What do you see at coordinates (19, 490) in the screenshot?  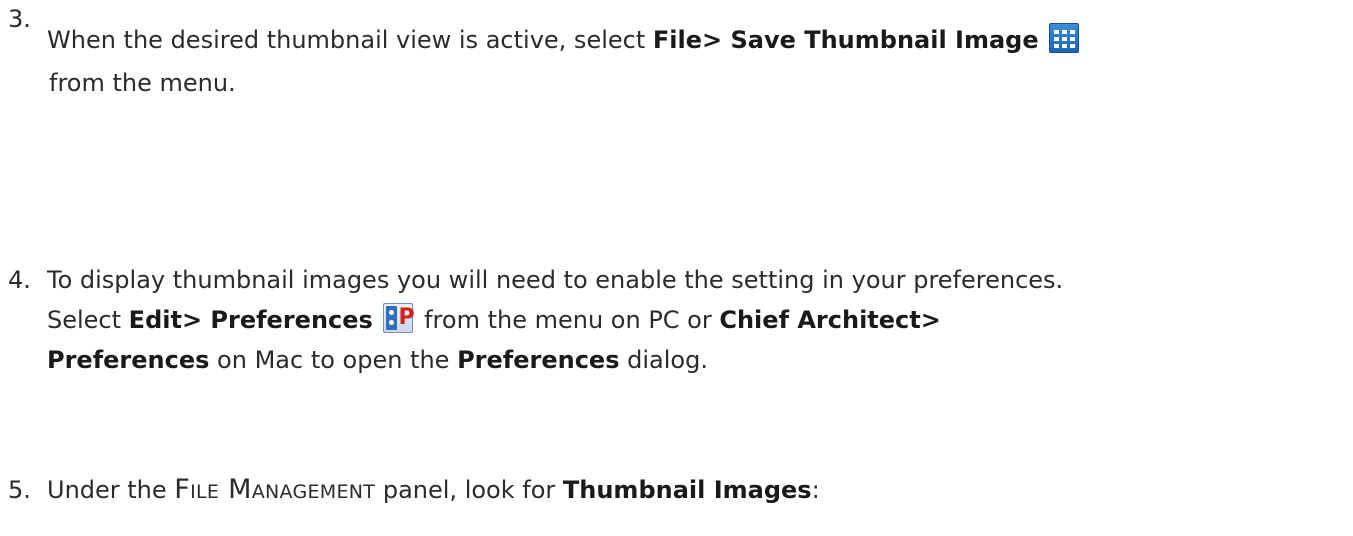 I see `step-number: 5.` at bounding box center [19, 490].